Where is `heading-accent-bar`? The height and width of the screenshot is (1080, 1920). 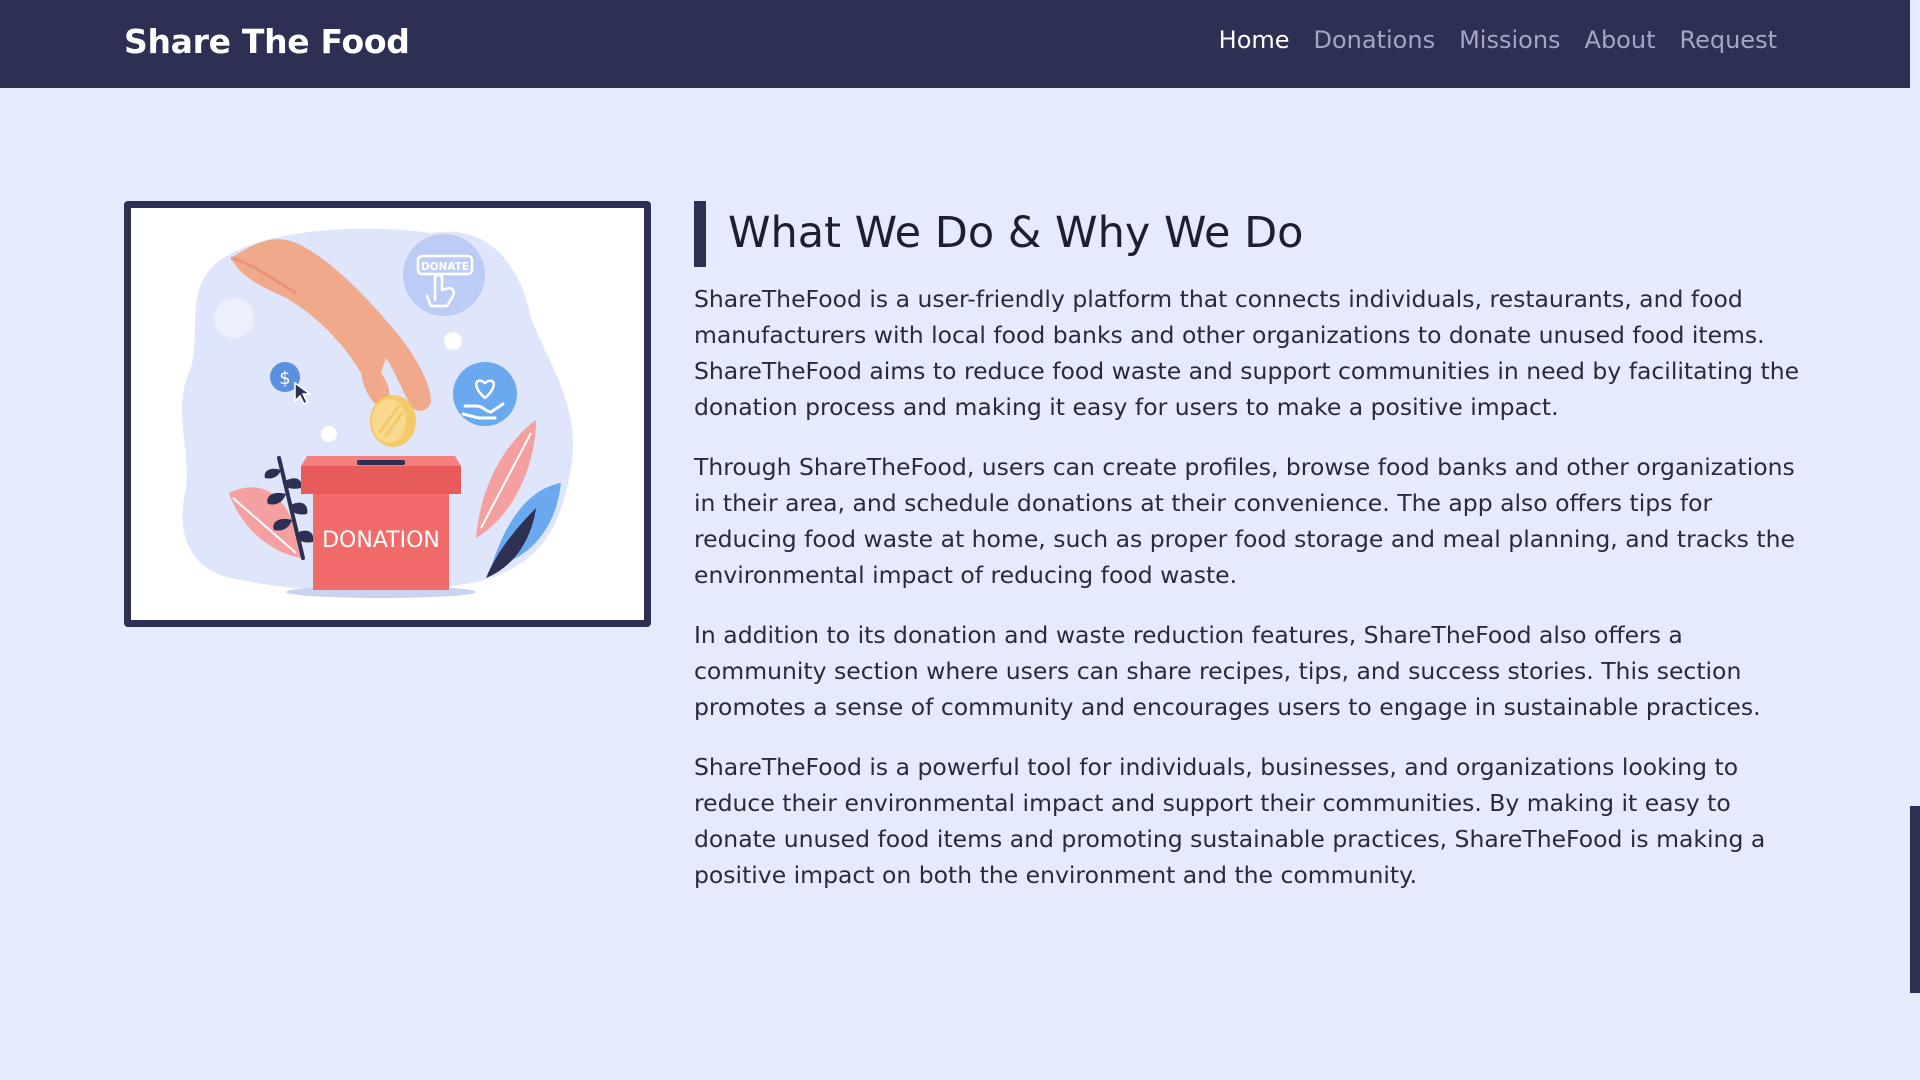
heading-accent-bar is located at coordinates (700, 234).